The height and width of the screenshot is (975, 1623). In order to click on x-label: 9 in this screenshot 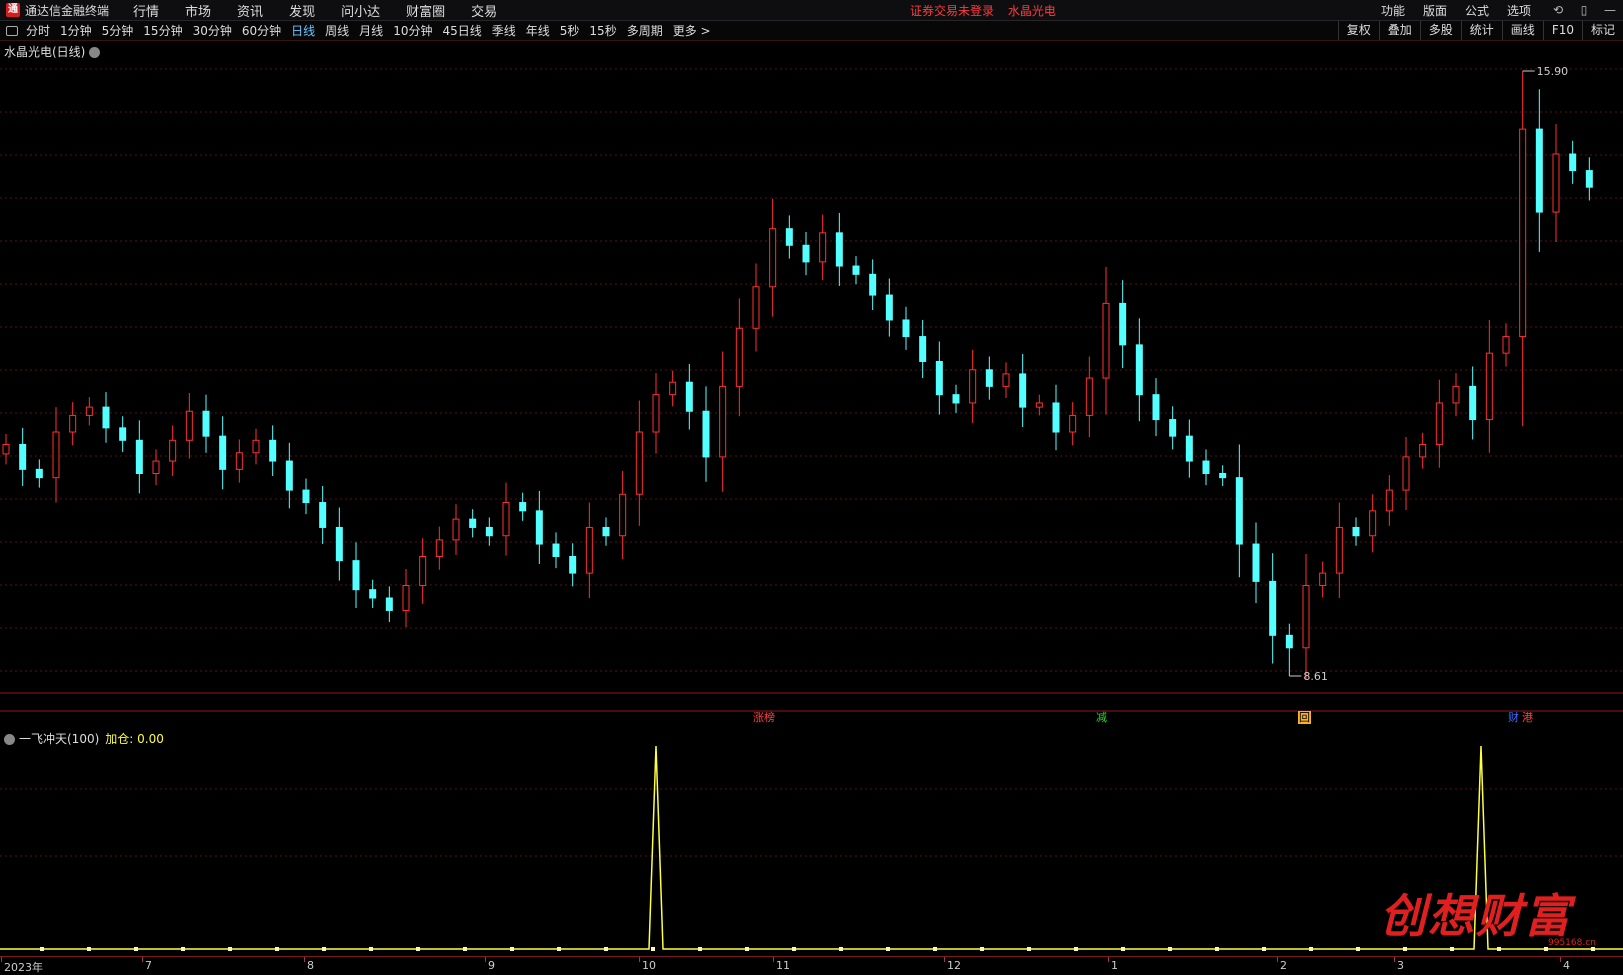, I will do `click(490, 964)`.